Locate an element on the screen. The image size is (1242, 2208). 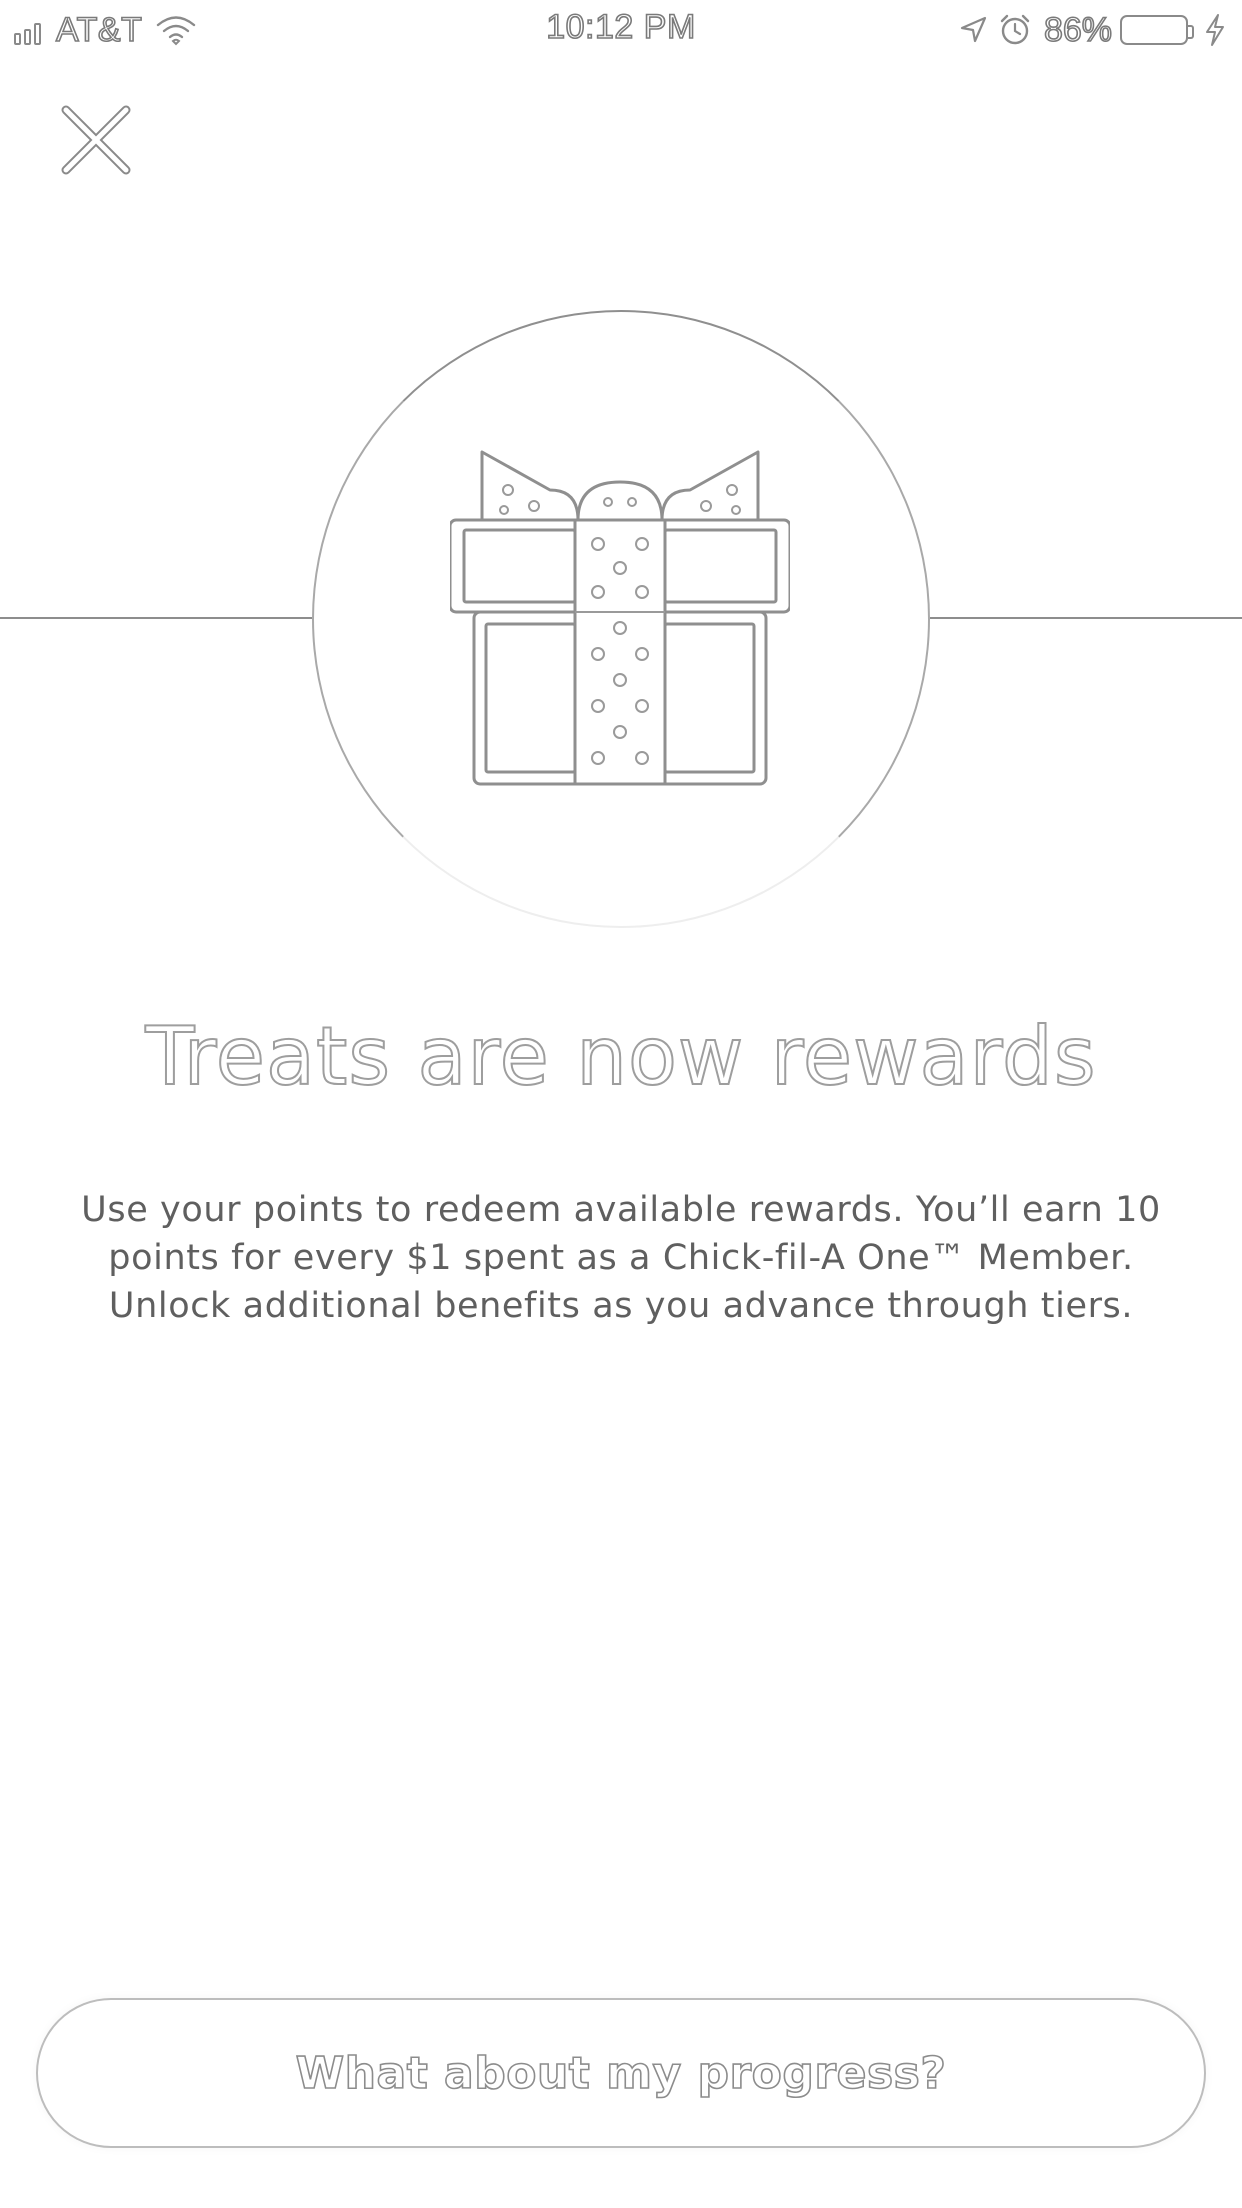
hero-divider-left is located at coordinates (156, 618).